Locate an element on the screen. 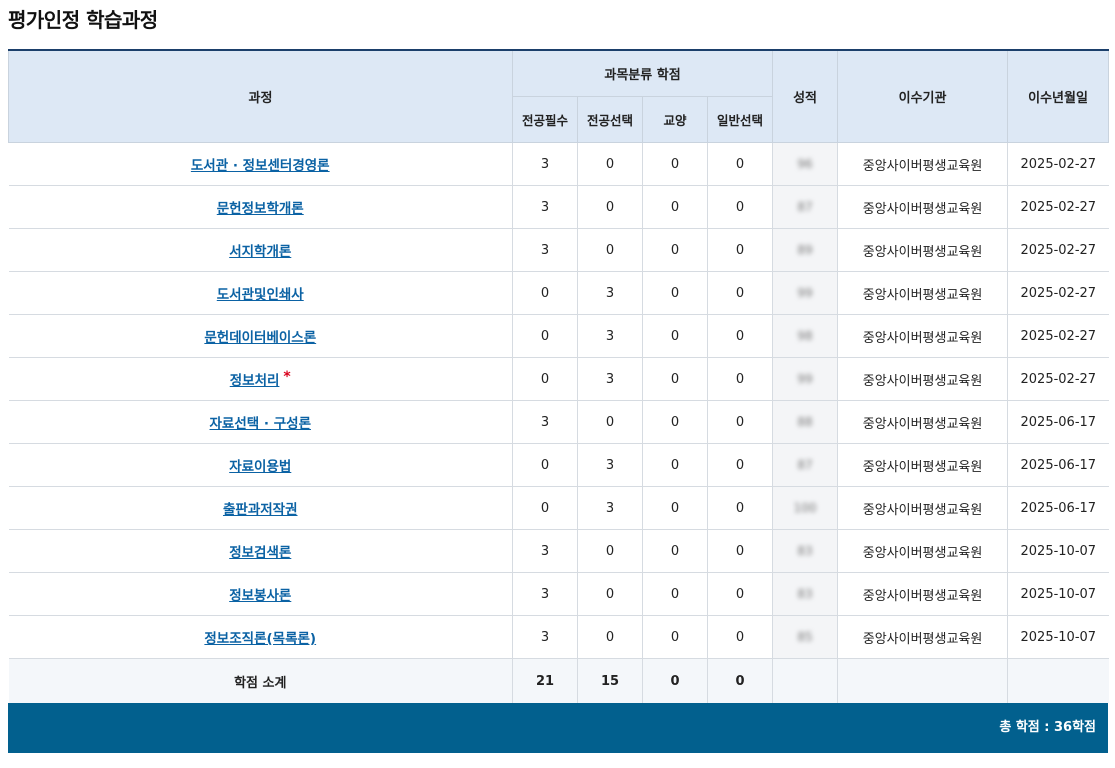 The image size is (1115, 768). course-link: 자료이용법 is located at coordinates (260, 467).